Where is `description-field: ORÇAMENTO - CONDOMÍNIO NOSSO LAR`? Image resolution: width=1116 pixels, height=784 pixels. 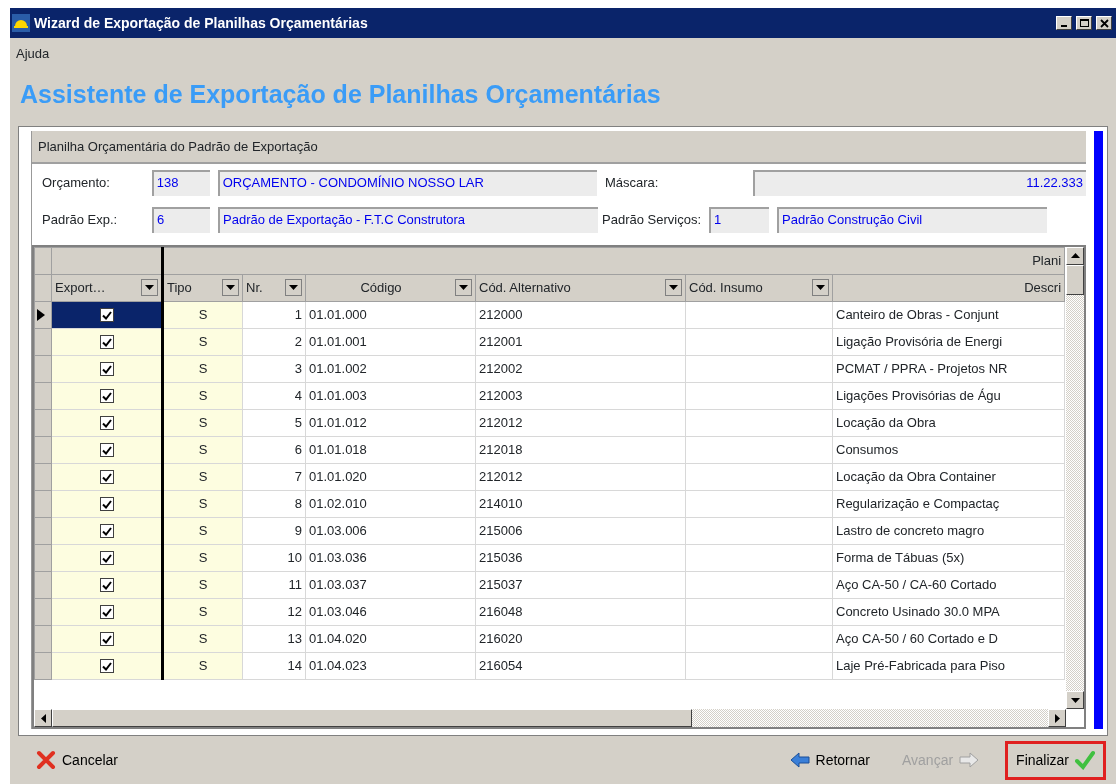 description-field: ORÇAMENTO - CONDOMÍNIO NOSSO LAR is located at coordinates (407, 182).